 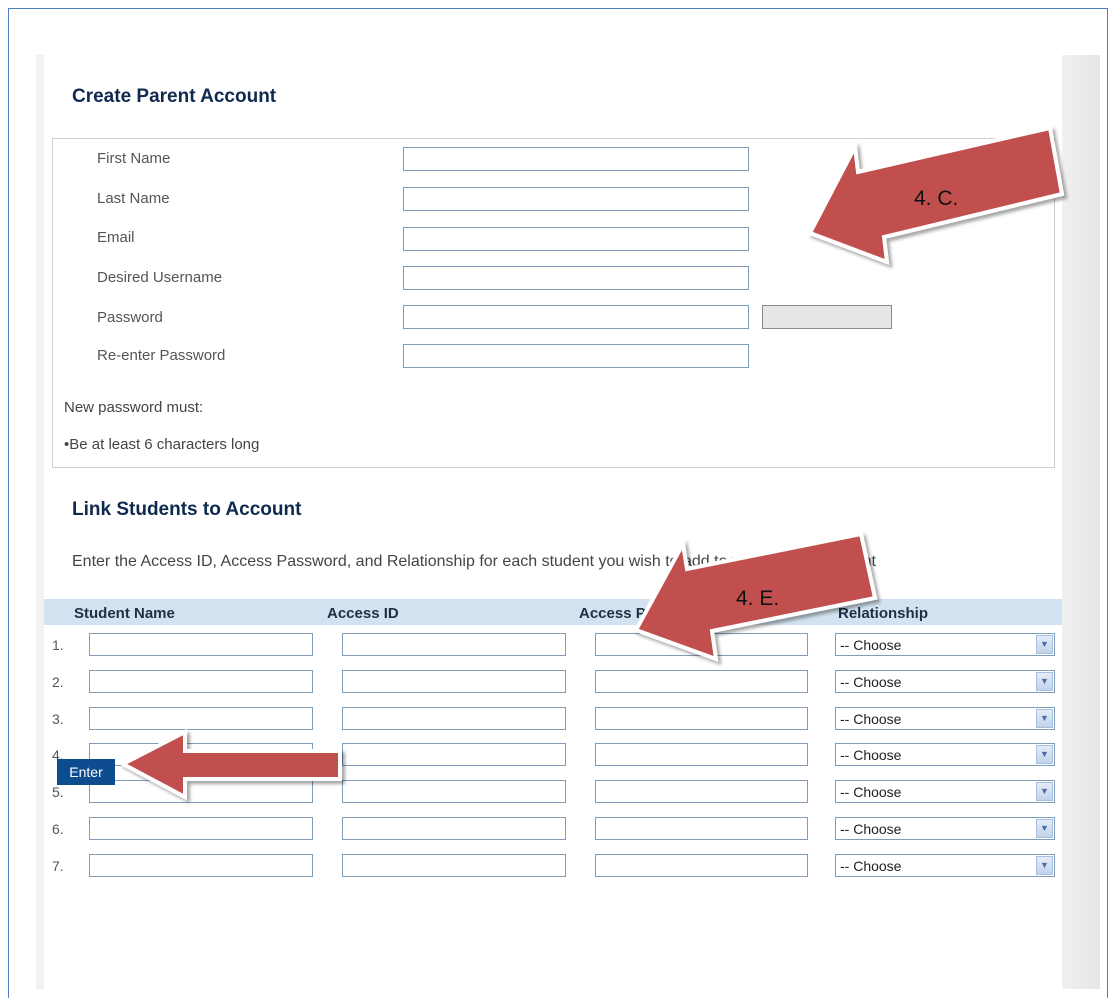 What do you see at coordinates (124, 613) in the screenshot?
I see `col-student-name: Student Name` at bounding box center [124, 613].